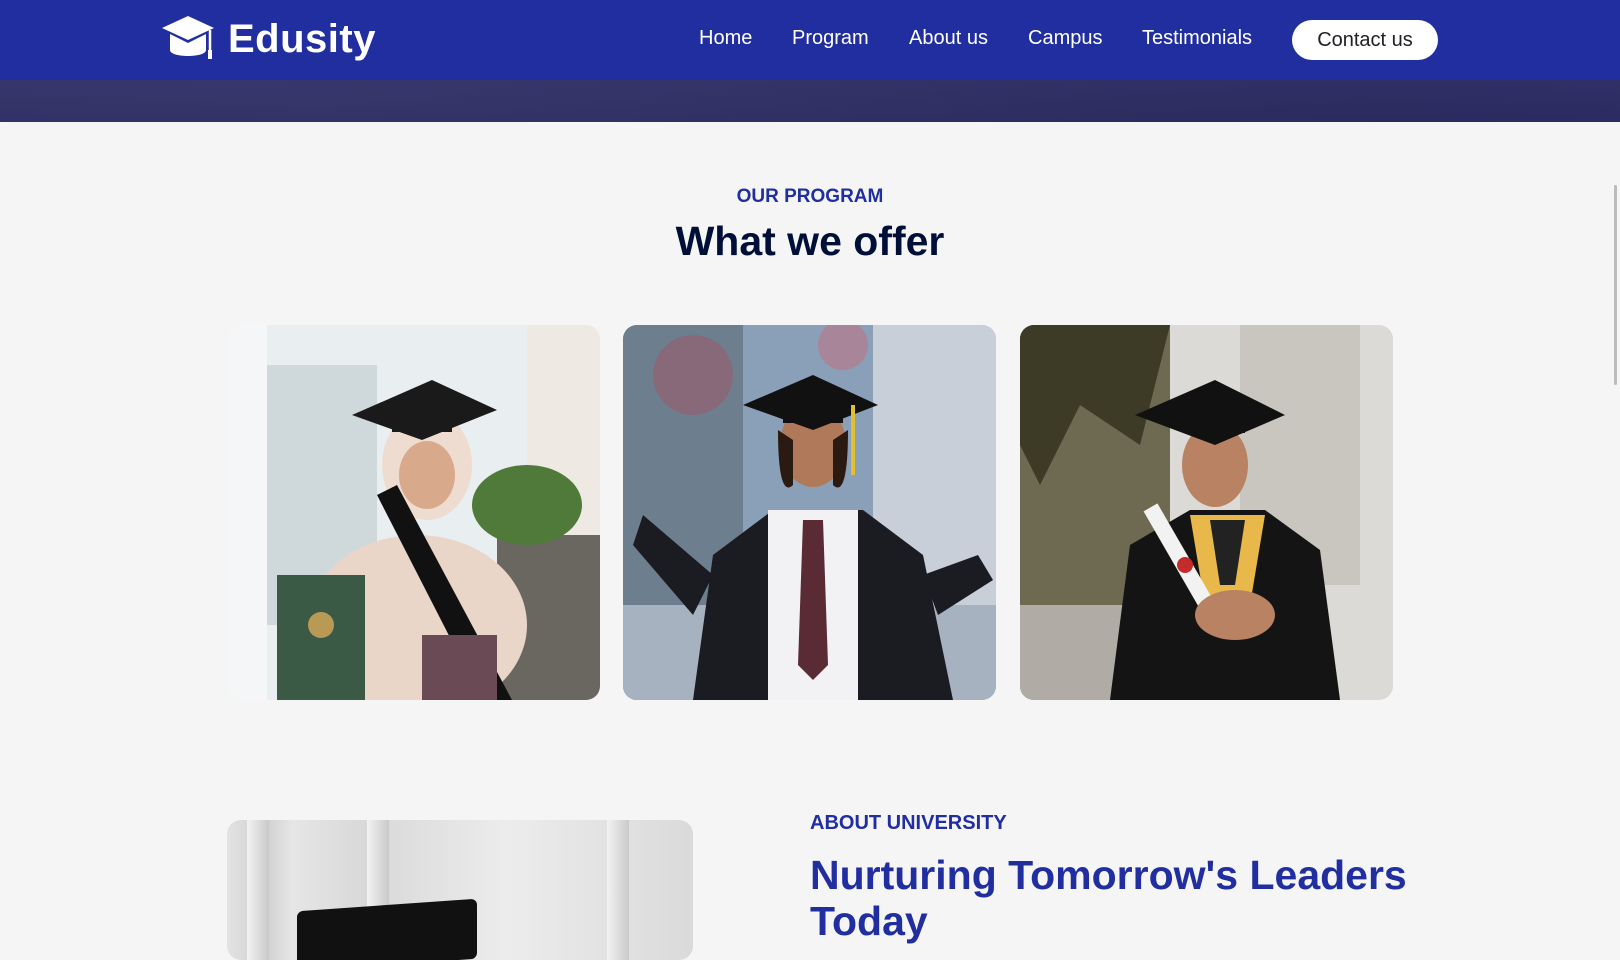 This screenshot has height=960, width=1620. Describe the element at coordinates (387, 929) in the screenshot. I see `about-image-cap` at that location.